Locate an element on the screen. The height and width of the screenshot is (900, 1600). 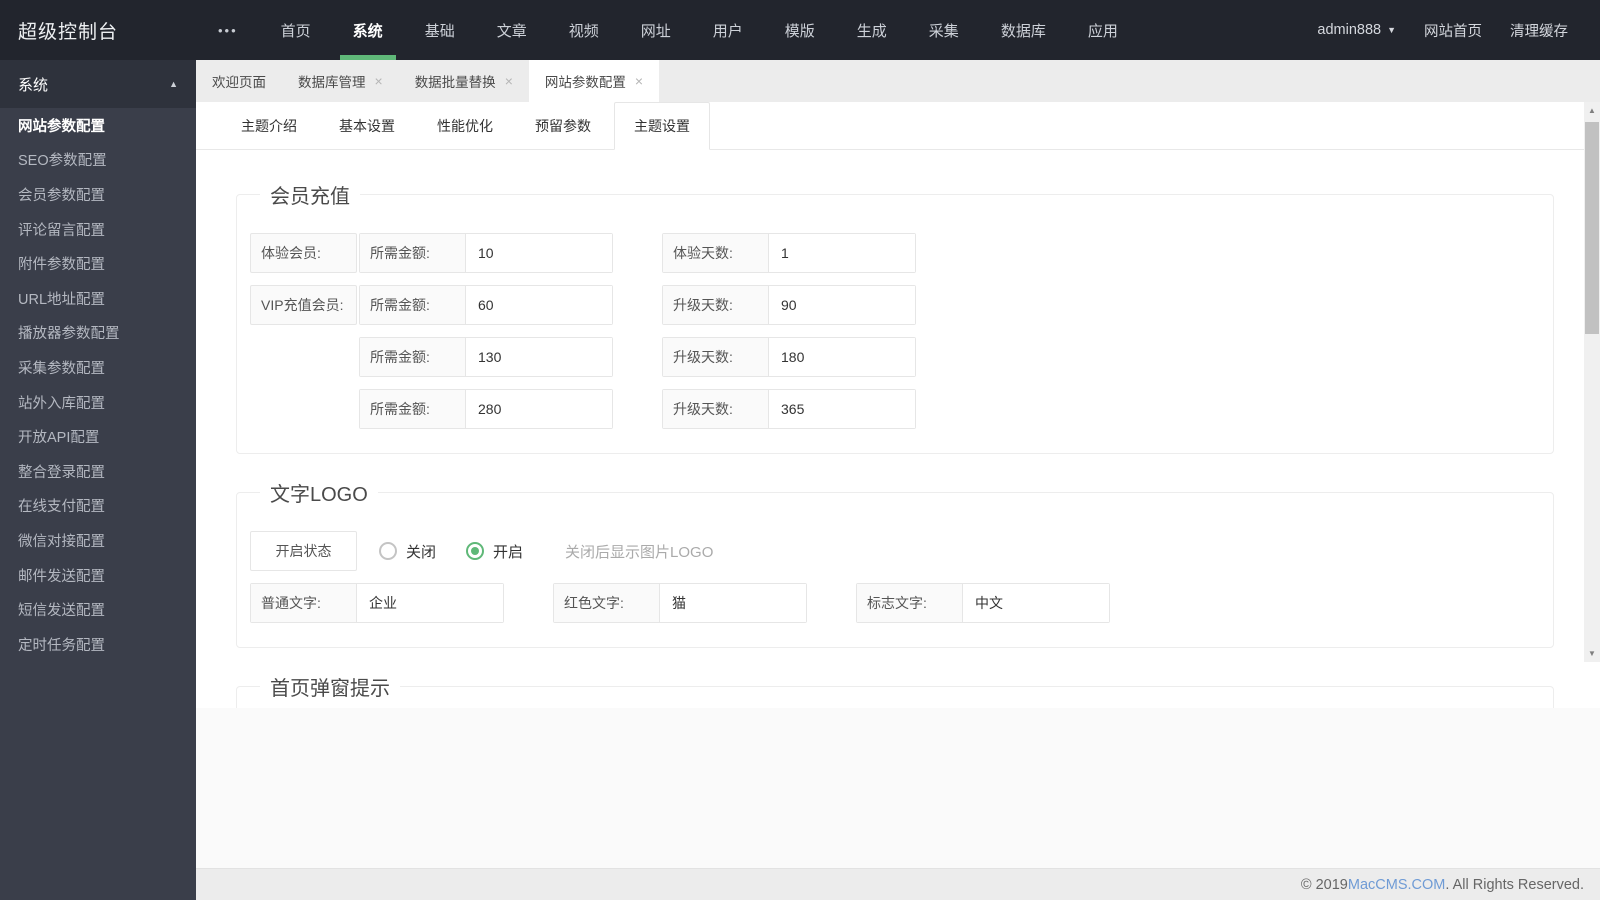
chevron-up-icon: ▲ is located at coordinates (173, 84).